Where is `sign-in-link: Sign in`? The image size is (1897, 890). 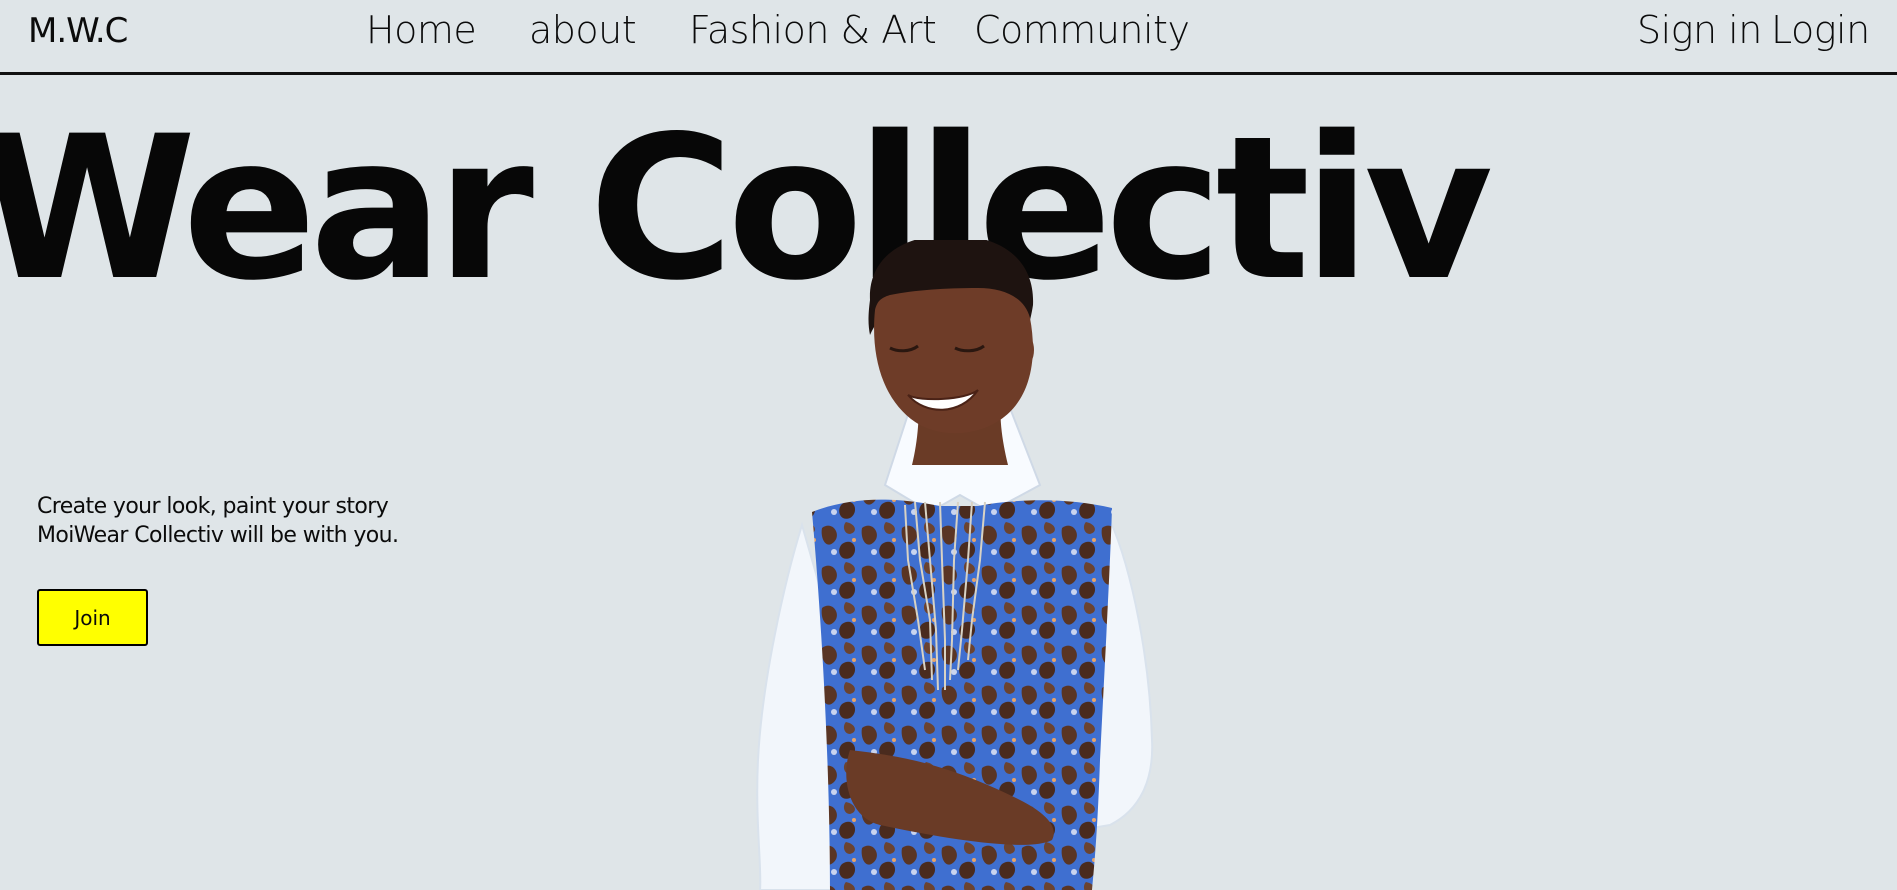
sign-in-link: Sign in is located at coordinates (1699, 30).